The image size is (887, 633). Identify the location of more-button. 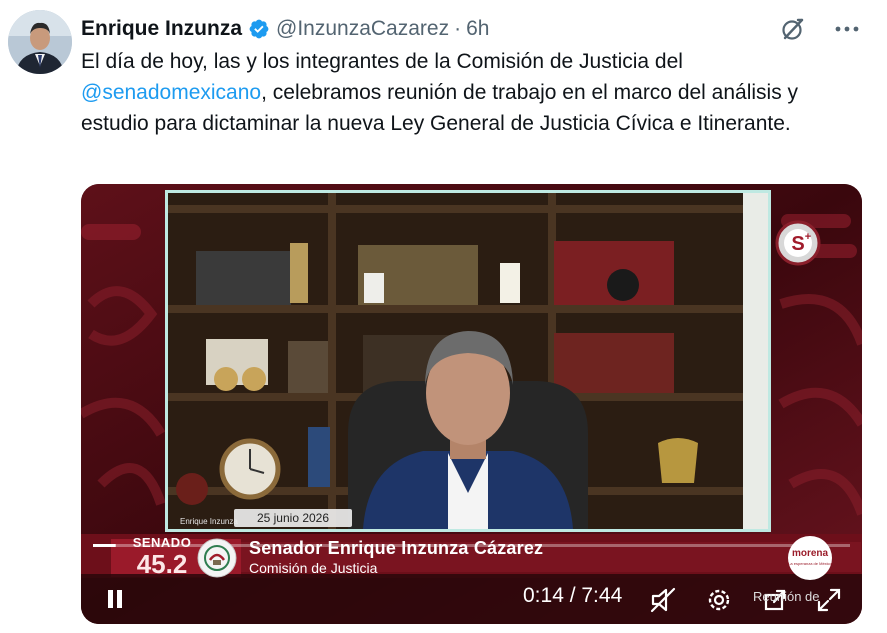
(847, 29).